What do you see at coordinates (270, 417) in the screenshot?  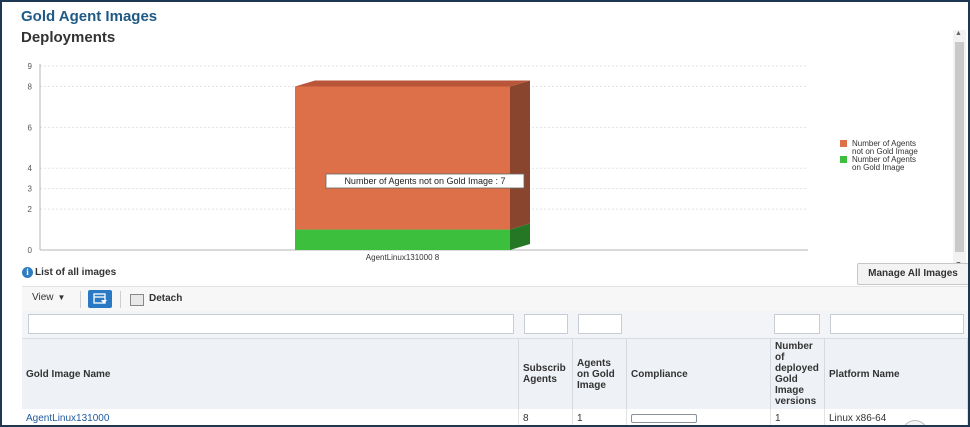 I see `gold-image-name-link: AgentLinux131000` at bounding box center [270, 417].